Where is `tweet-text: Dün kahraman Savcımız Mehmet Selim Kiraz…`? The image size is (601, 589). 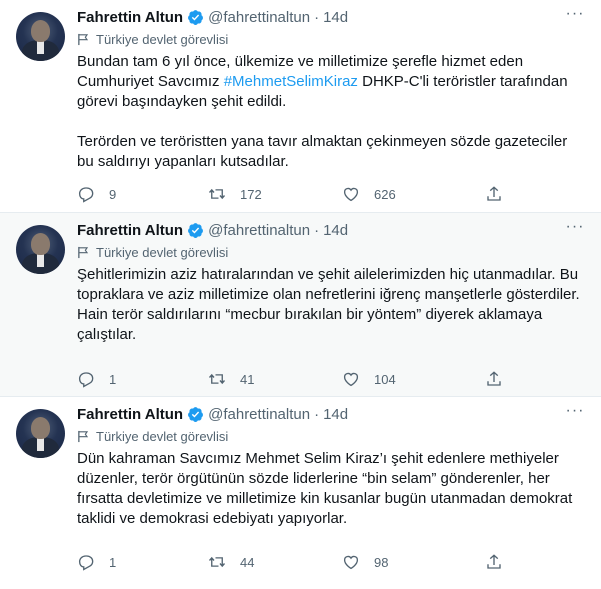 tweet-text: Dün kahraman Savcımız Mehmet Selim Kiraz… is located at coordinates (325, 488).